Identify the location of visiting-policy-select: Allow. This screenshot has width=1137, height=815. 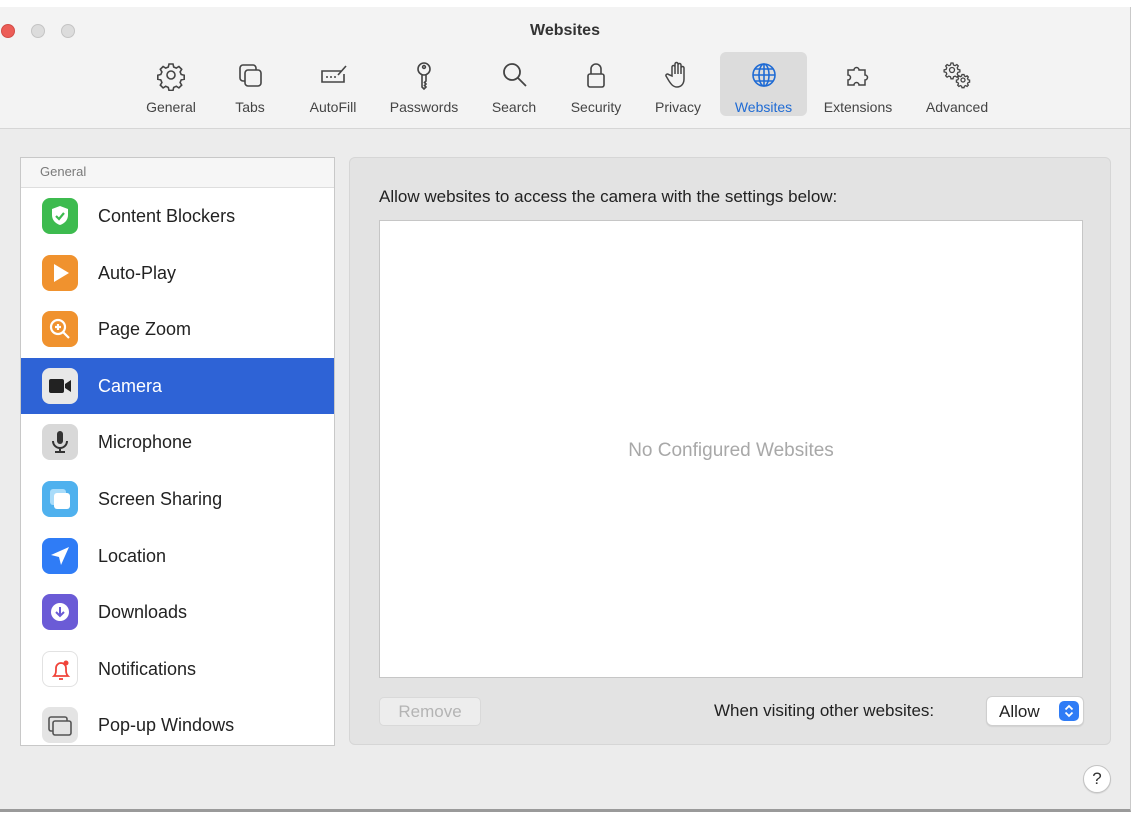
(1035, 711).